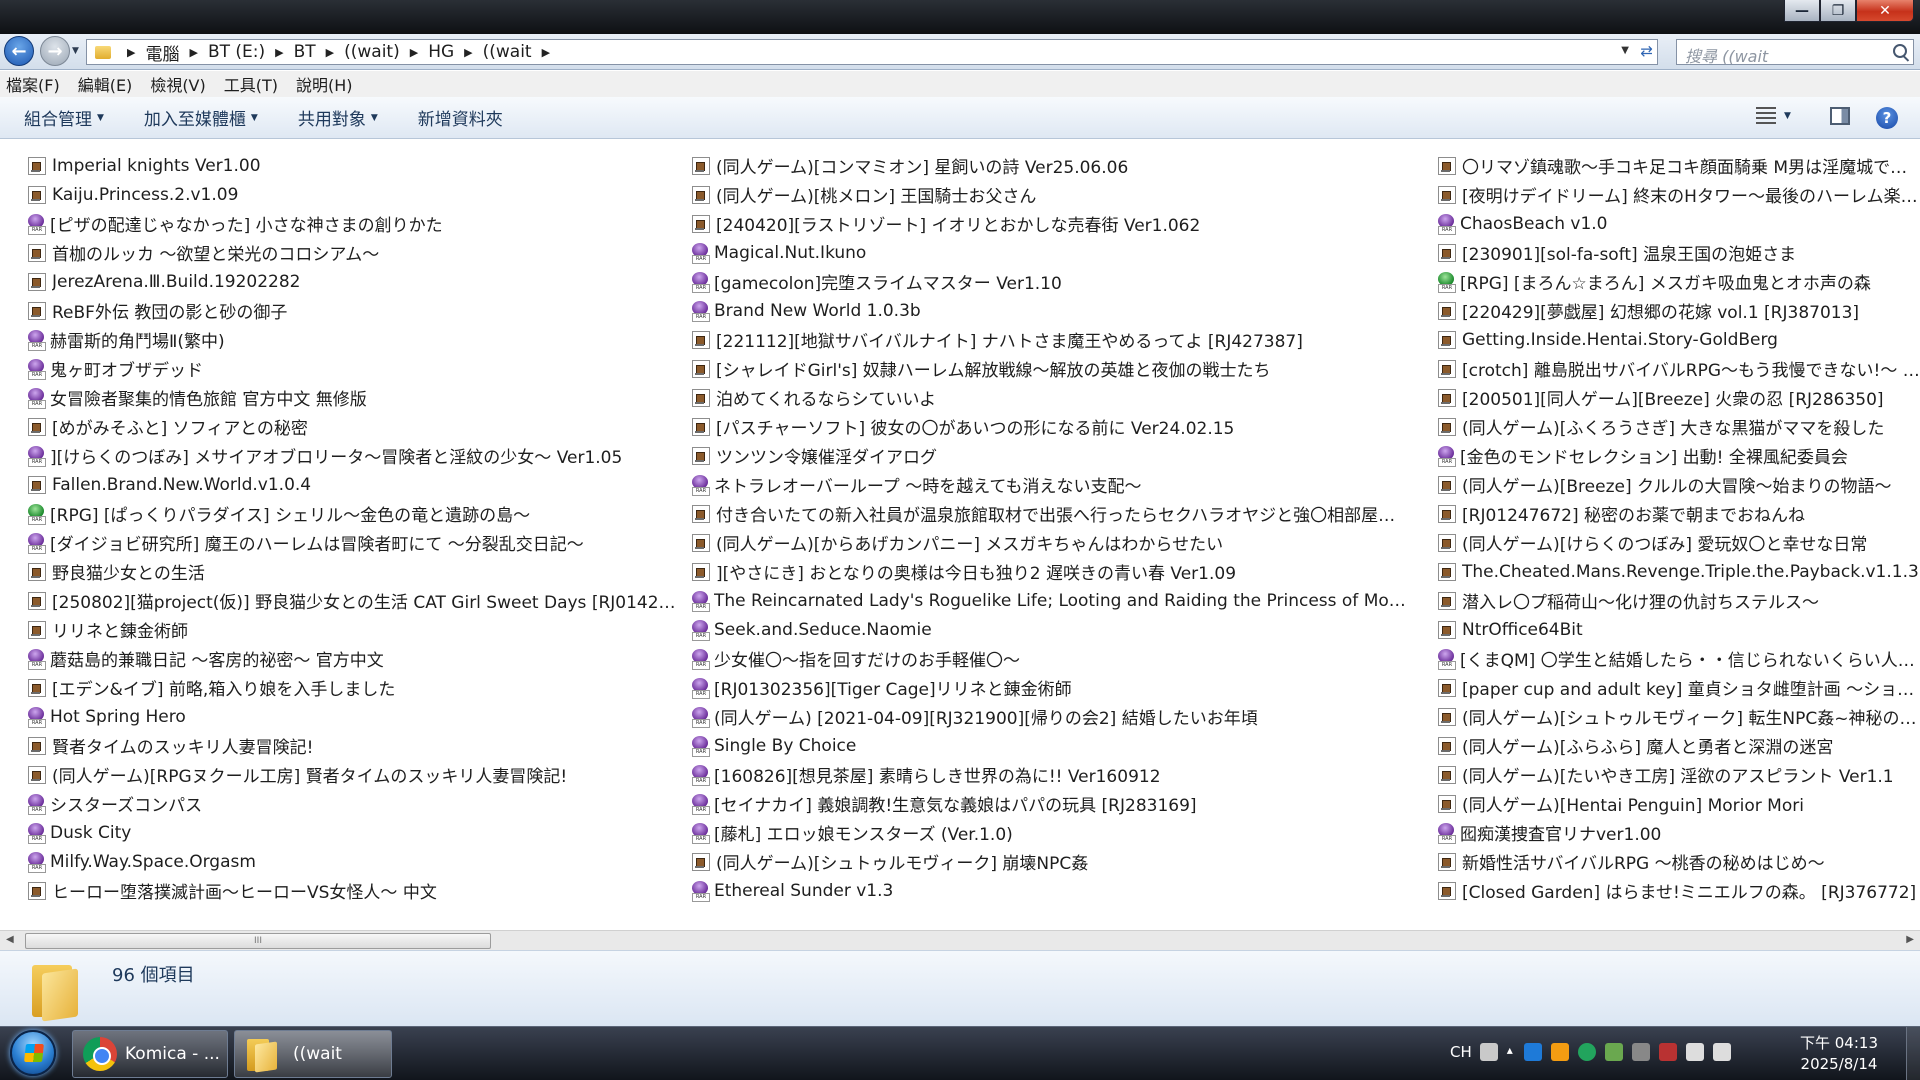 This screenshot has width=1920, height=1080. Describe the element at coordinates (1050, 861) in the screenshot. I see `file-item: (同人ゲーム)[シュトゥルモヴィーク] 崩壊NPC姦` at that location.